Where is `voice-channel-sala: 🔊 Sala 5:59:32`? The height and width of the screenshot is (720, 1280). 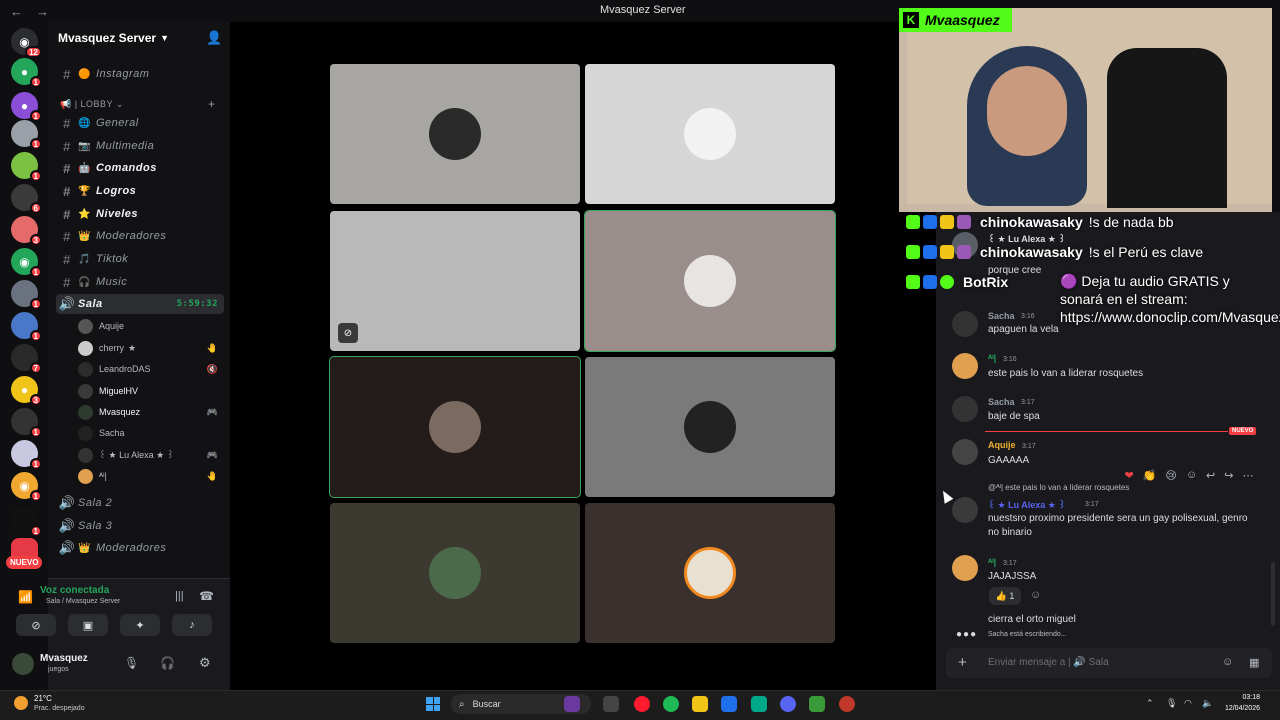 voice-channel-sala: 🔊 Sala 5:59:32 is located at coordinates (140, 304).